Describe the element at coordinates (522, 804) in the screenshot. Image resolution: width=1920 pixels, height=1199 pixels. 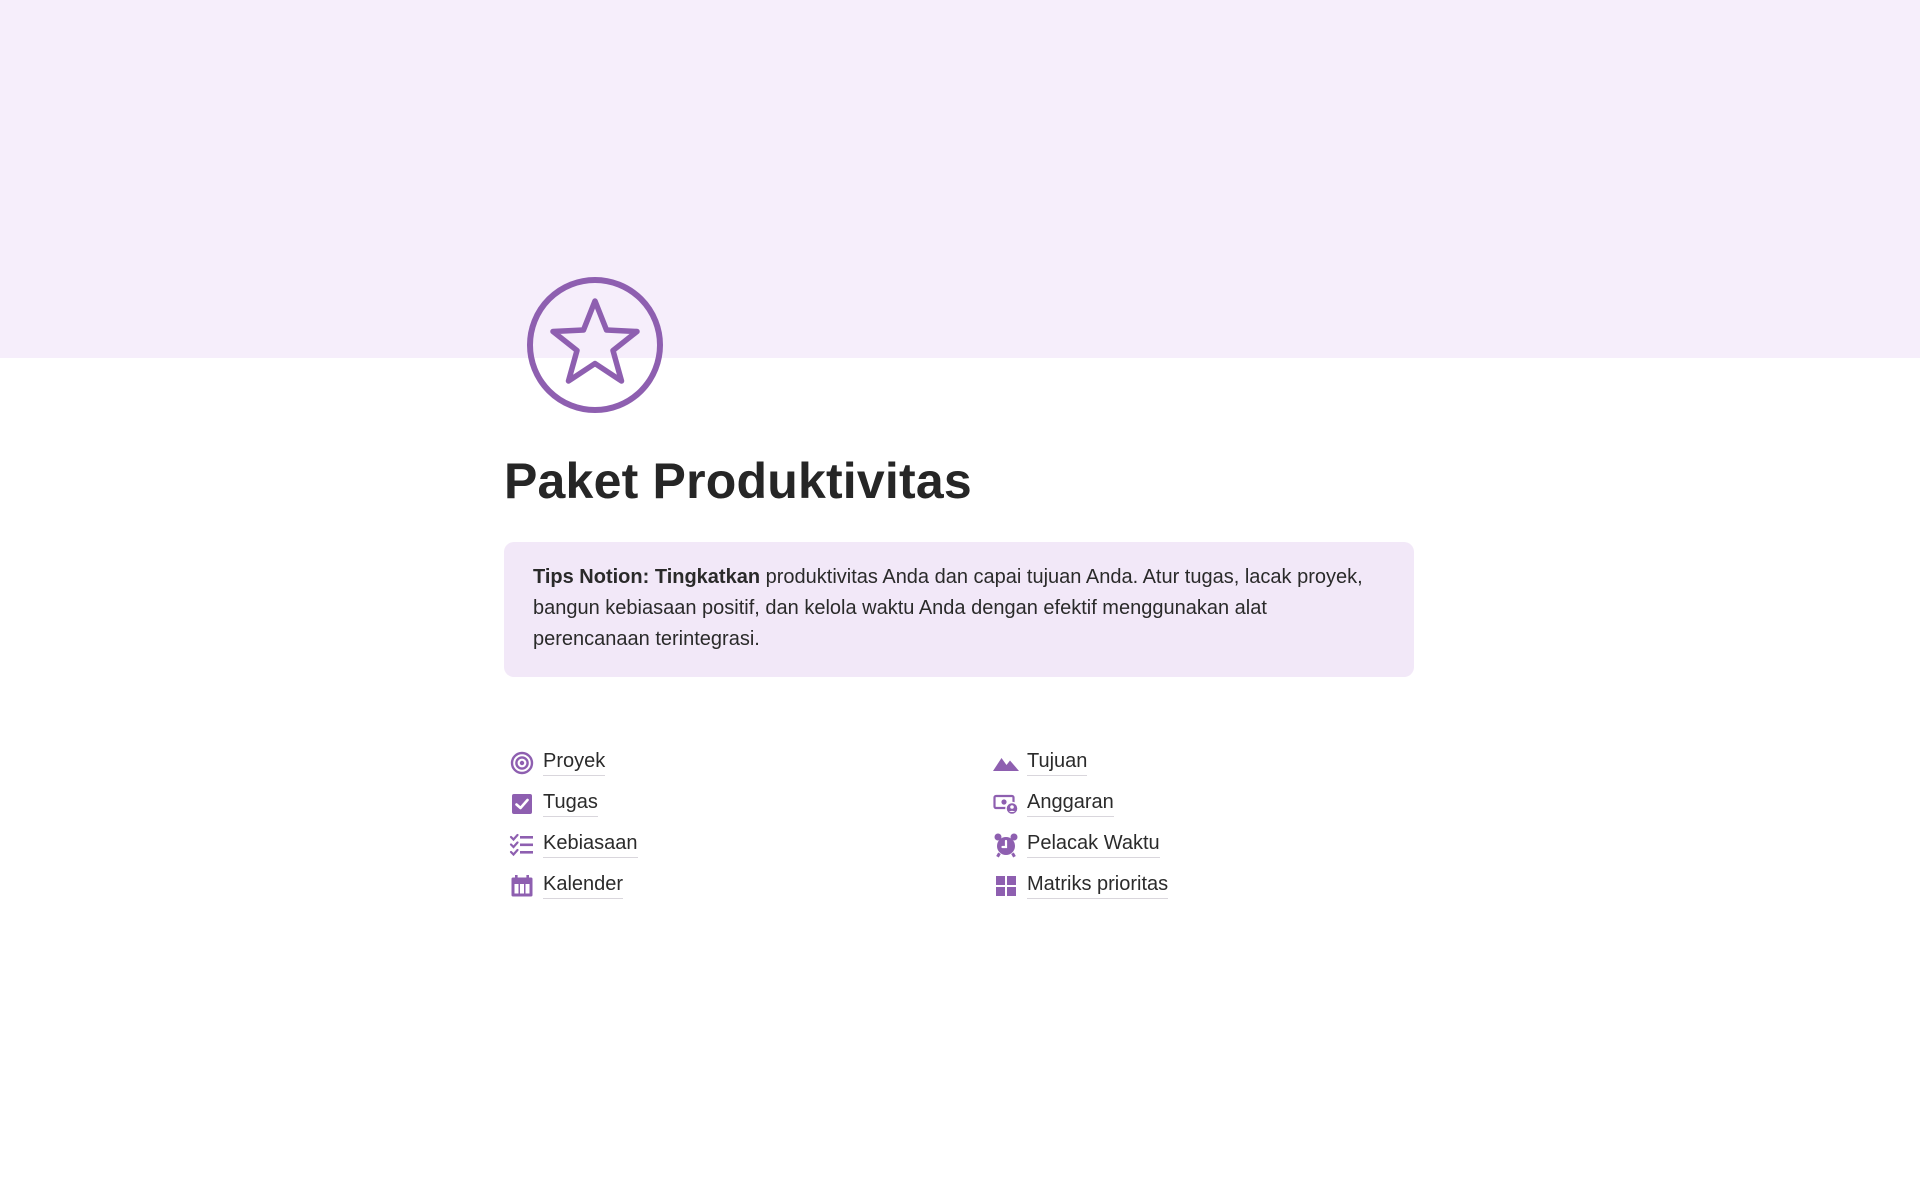
I see `checkbox-icon` at that location.